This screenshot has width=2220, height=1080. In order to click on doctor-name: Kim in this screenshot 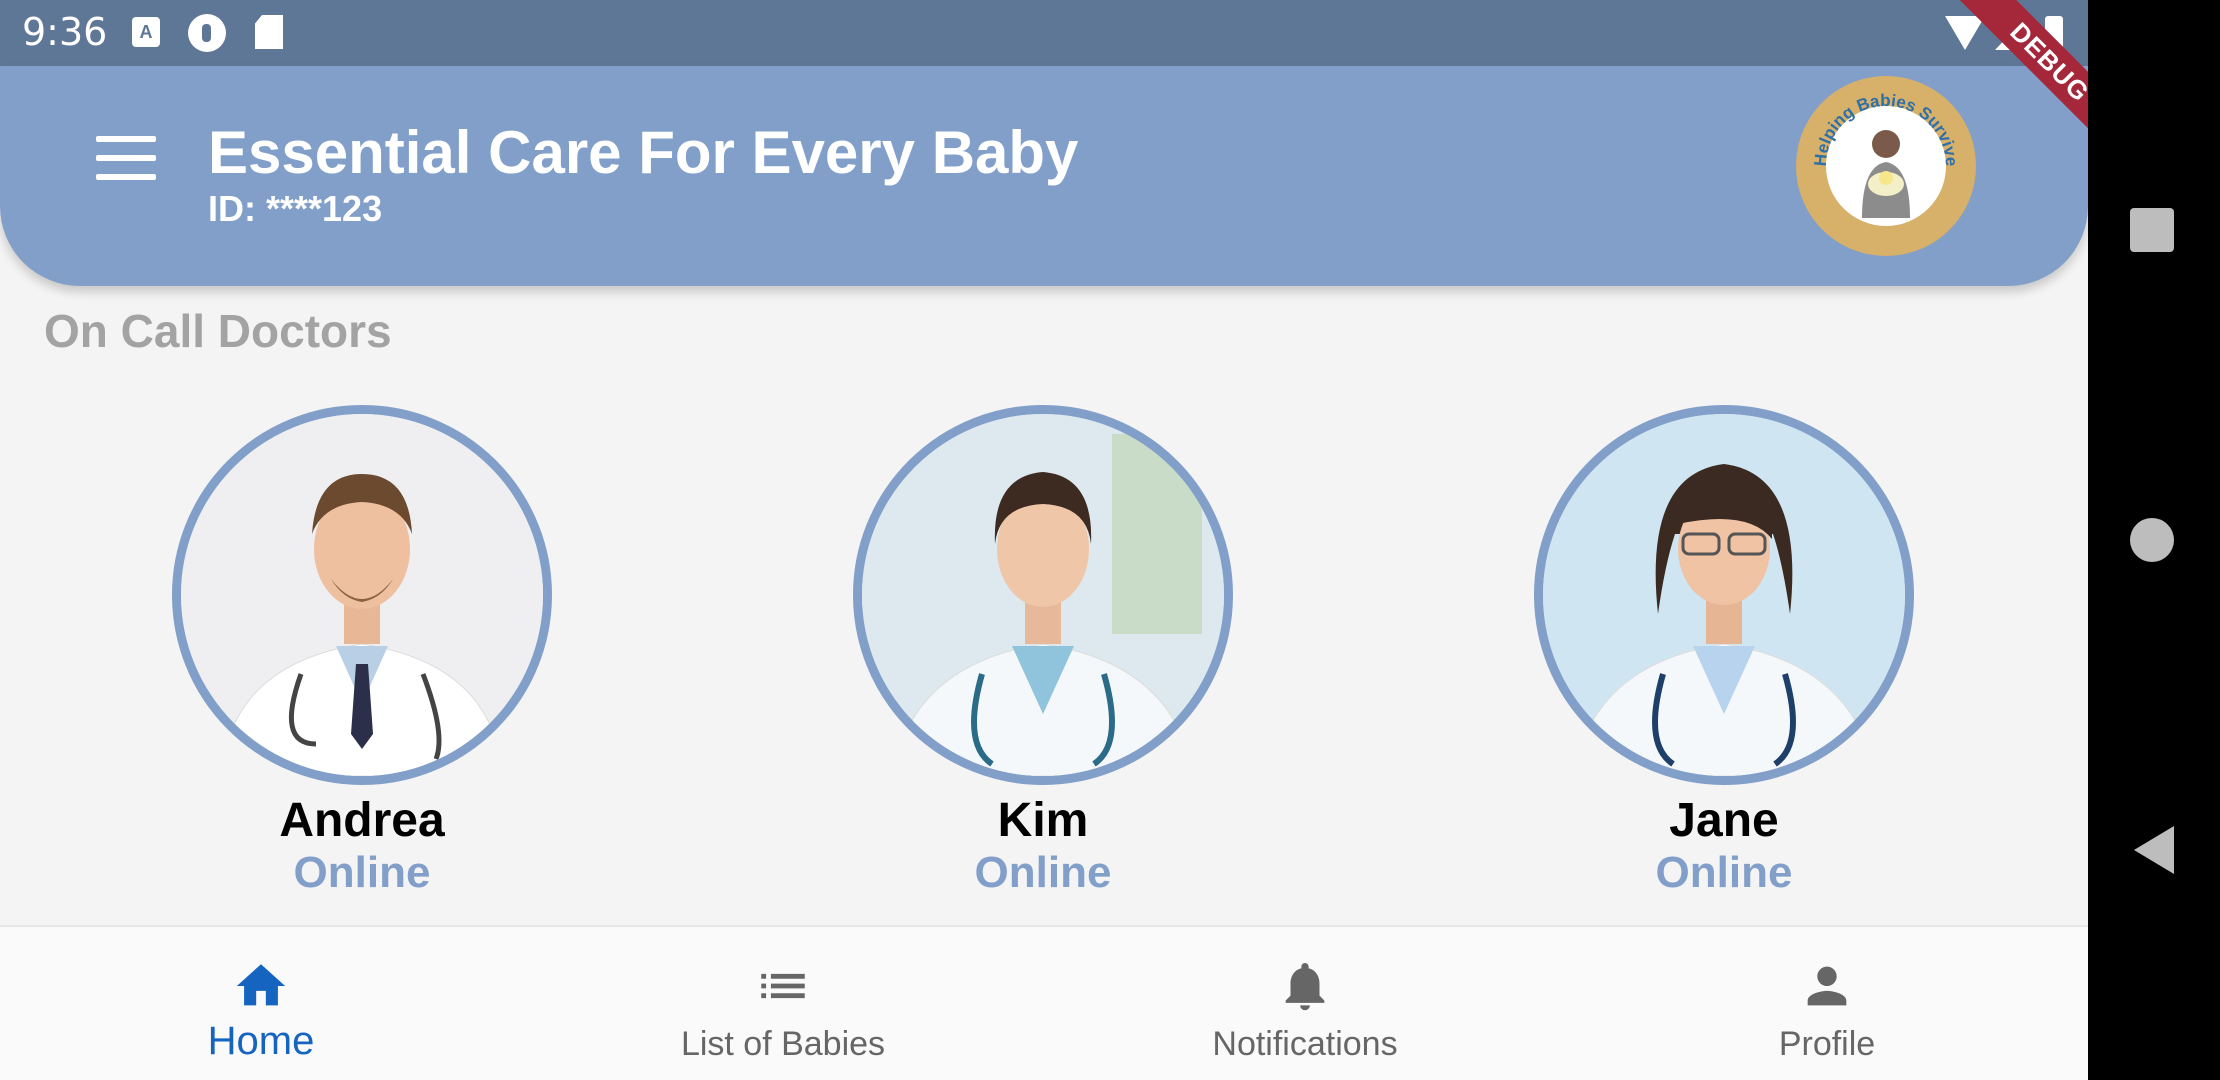, I will do `click(1043, 820)`.